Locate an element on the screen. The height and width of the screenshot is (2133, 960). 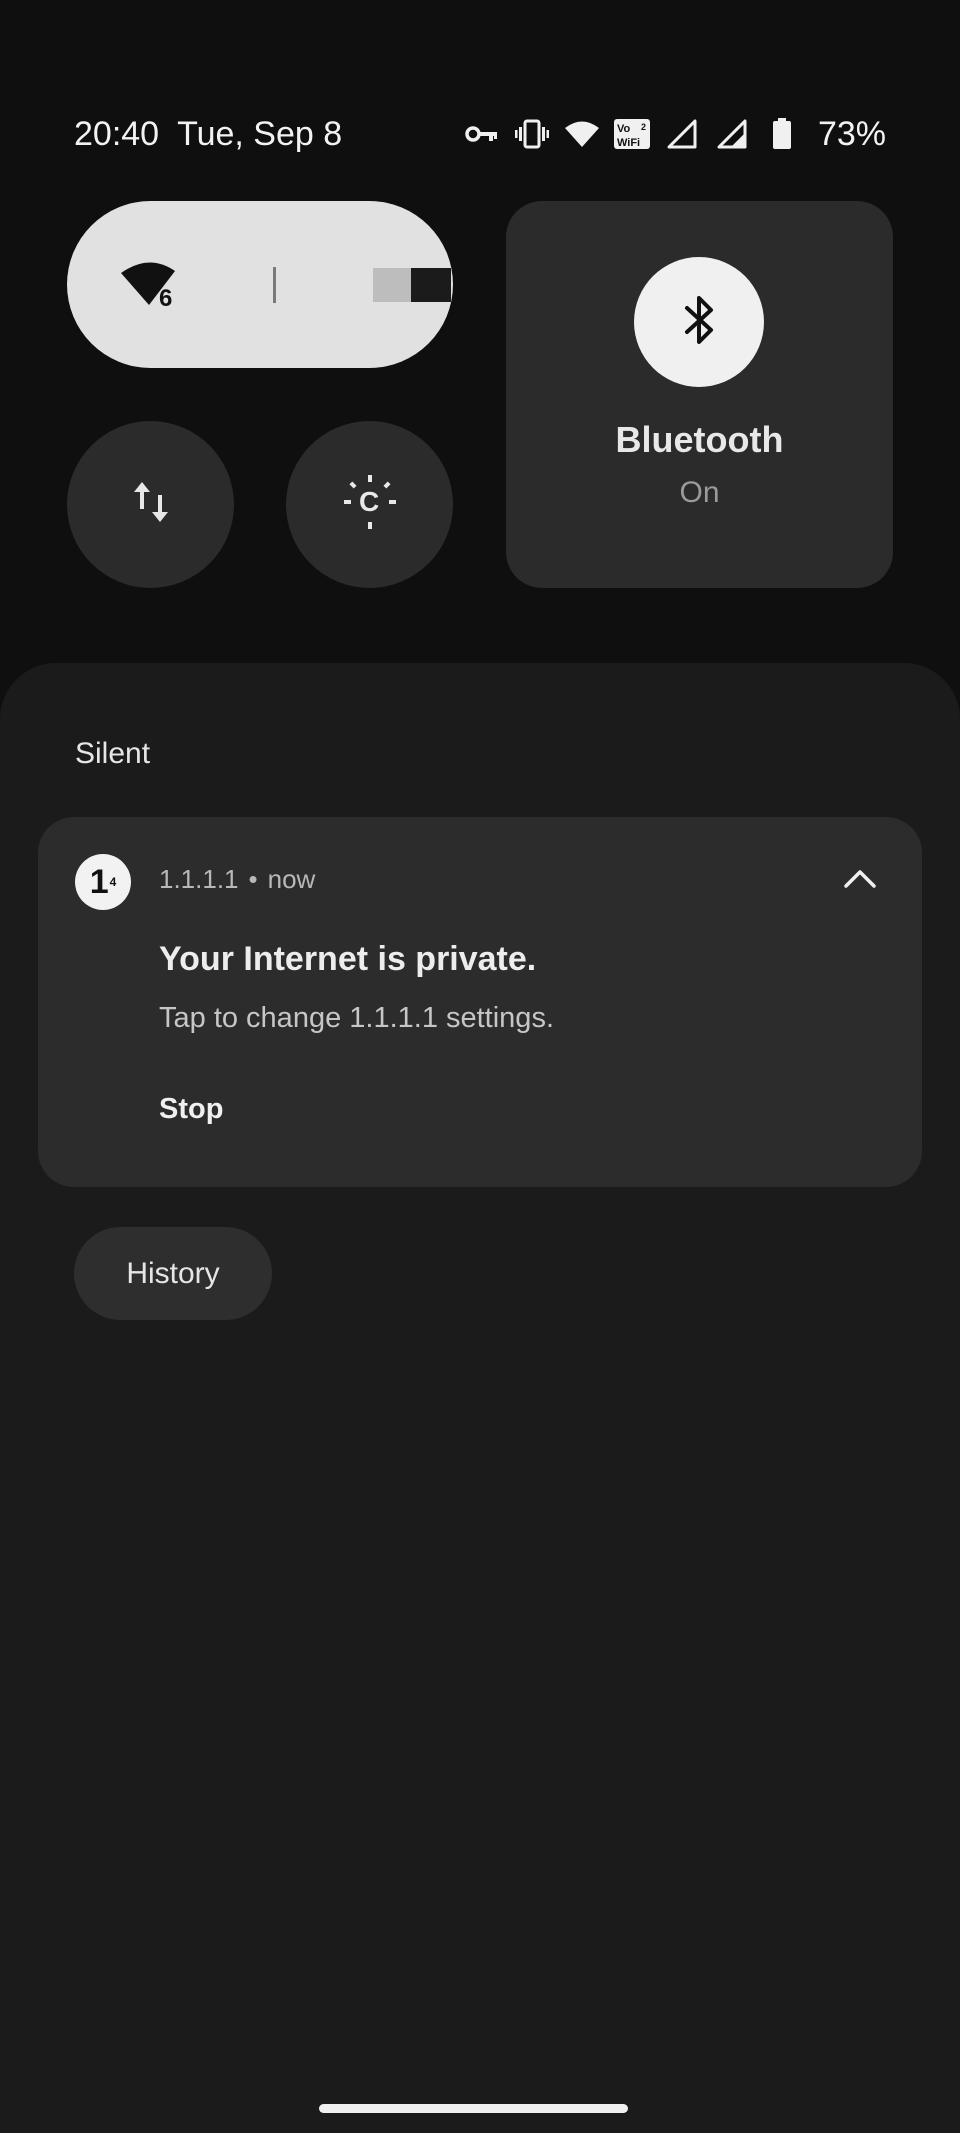
notification-time: now is located at coordinates (291, 879).